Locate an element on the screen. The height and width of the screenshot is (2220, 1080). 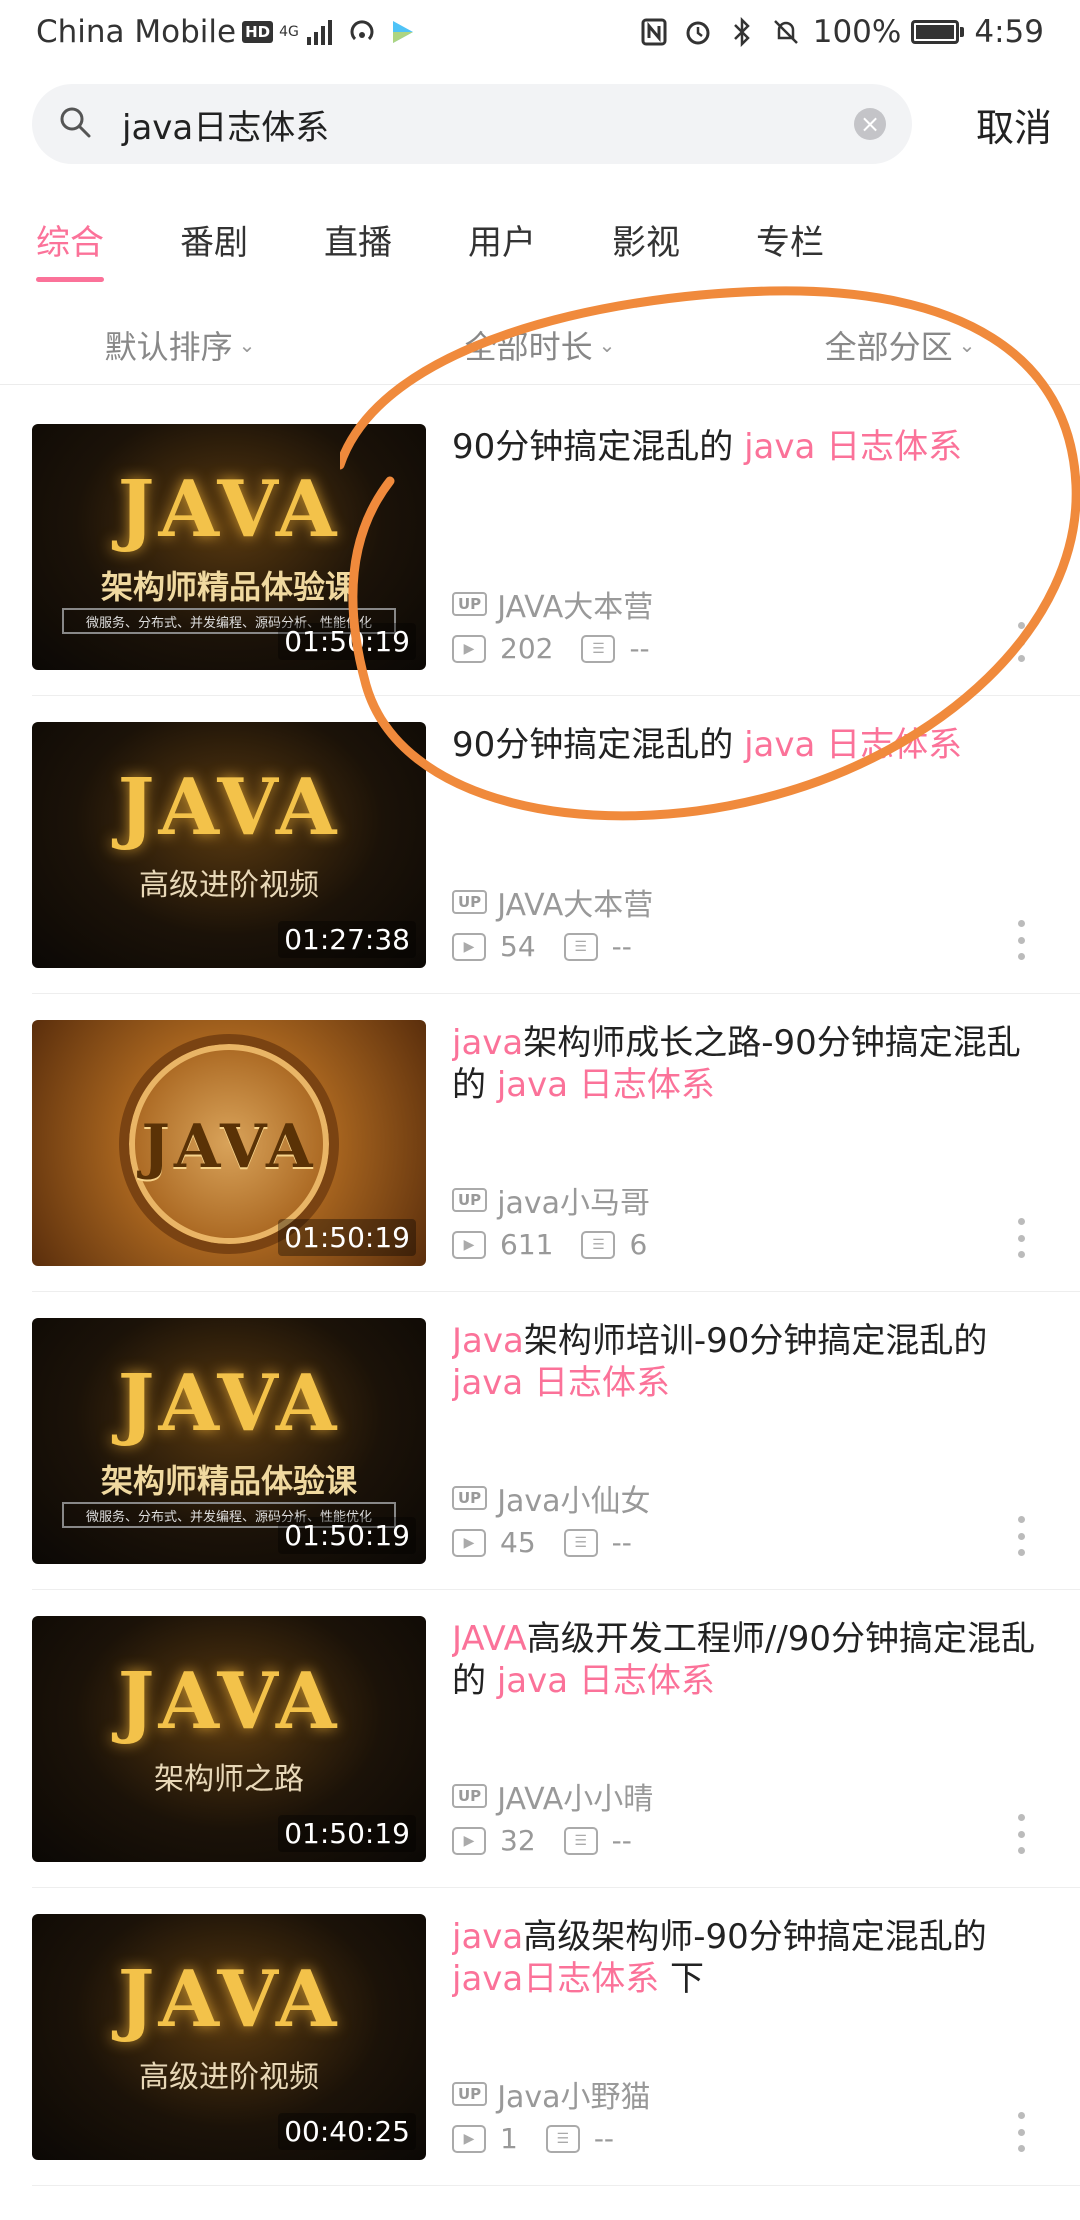
uploader-row: UP java小马哥 is located at coordinates (551, 1200).